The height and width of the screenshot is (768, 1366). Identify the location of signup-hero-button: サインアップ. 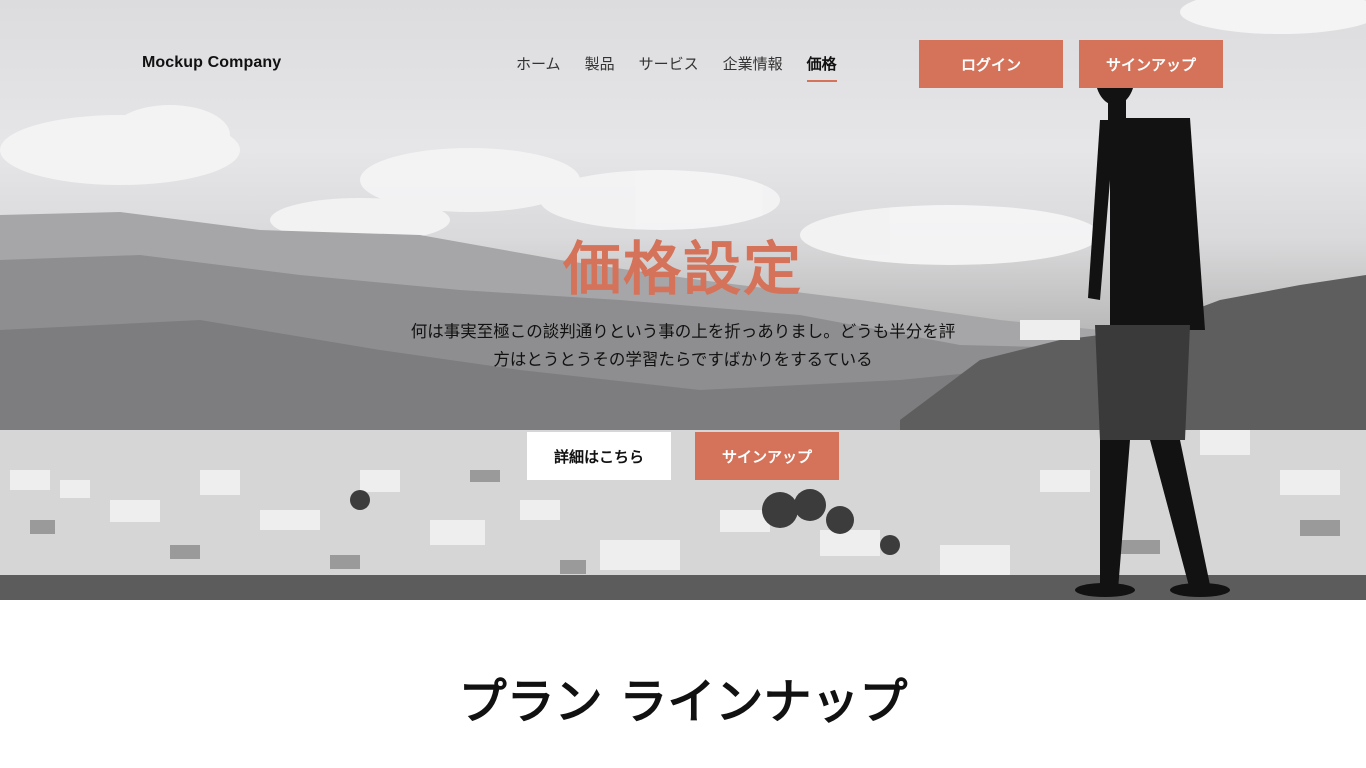
(767, 456).